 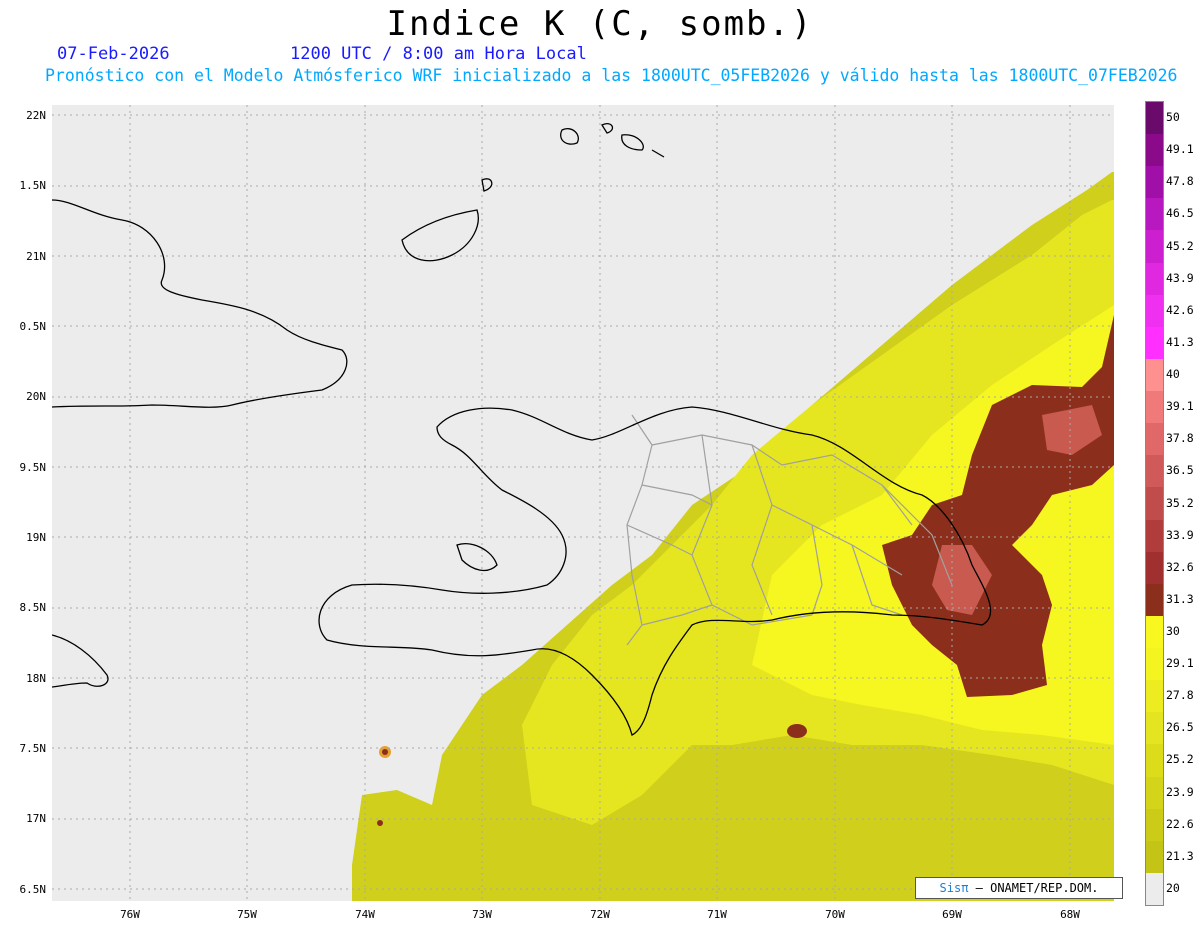 What do you see at coordinates (33, 185) in the screenshot?
I see `lat-label: 1.5N` at bounding box center [33, 185].